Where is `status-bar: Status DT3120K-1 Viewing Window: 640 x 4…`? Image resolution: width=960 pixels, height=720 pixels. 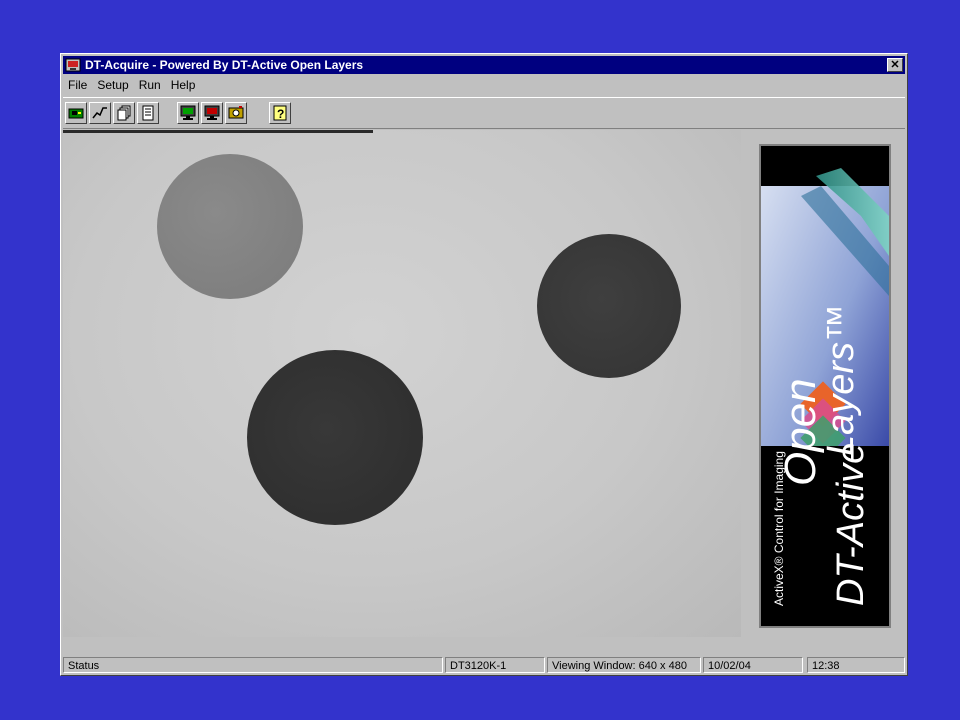
status-bar: Status DT3120K-1 Viewing Window: 640 x 4… is located at coordinates (484, 665).